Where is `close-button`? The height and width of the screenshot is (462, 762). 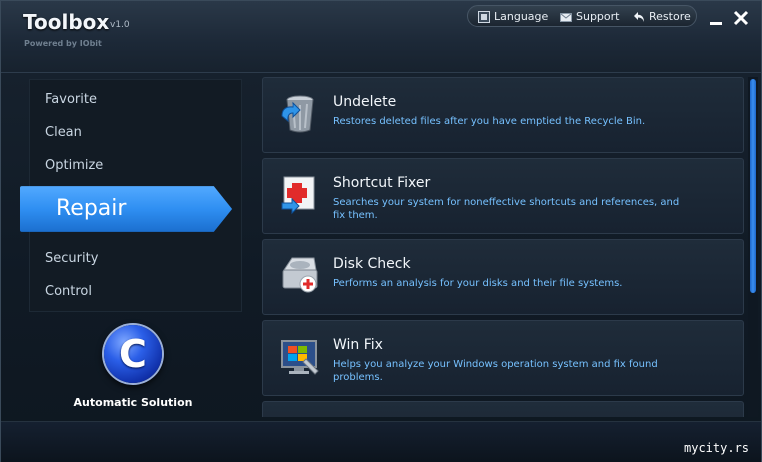 close-button is located at coordinates (741, 18).